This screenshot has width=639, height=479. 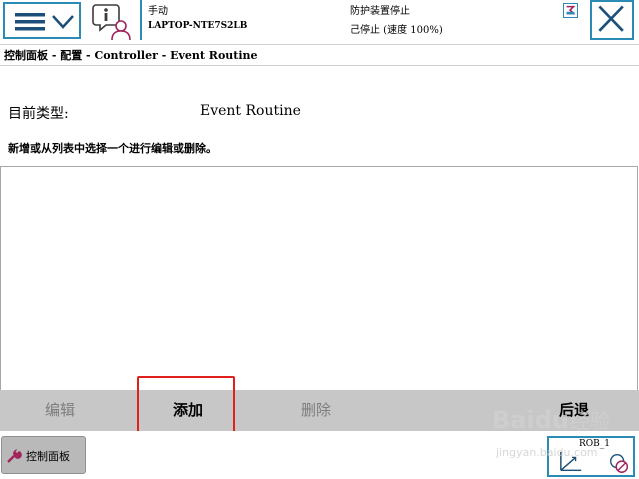 What do you see at coordinates (619, 463) in the screenshot?
I see `jog-disabled-icon` at bounding box center [619, 463].